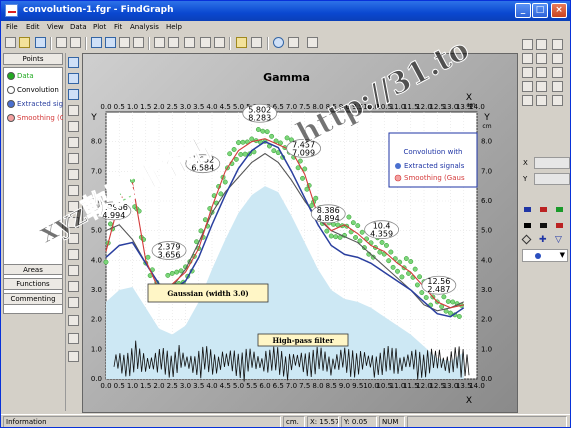 This screenshot has height=428, width=571. Describe the element at coordinates (541, 44) in the screenshot. I see `zoom-in-icon` at that location.